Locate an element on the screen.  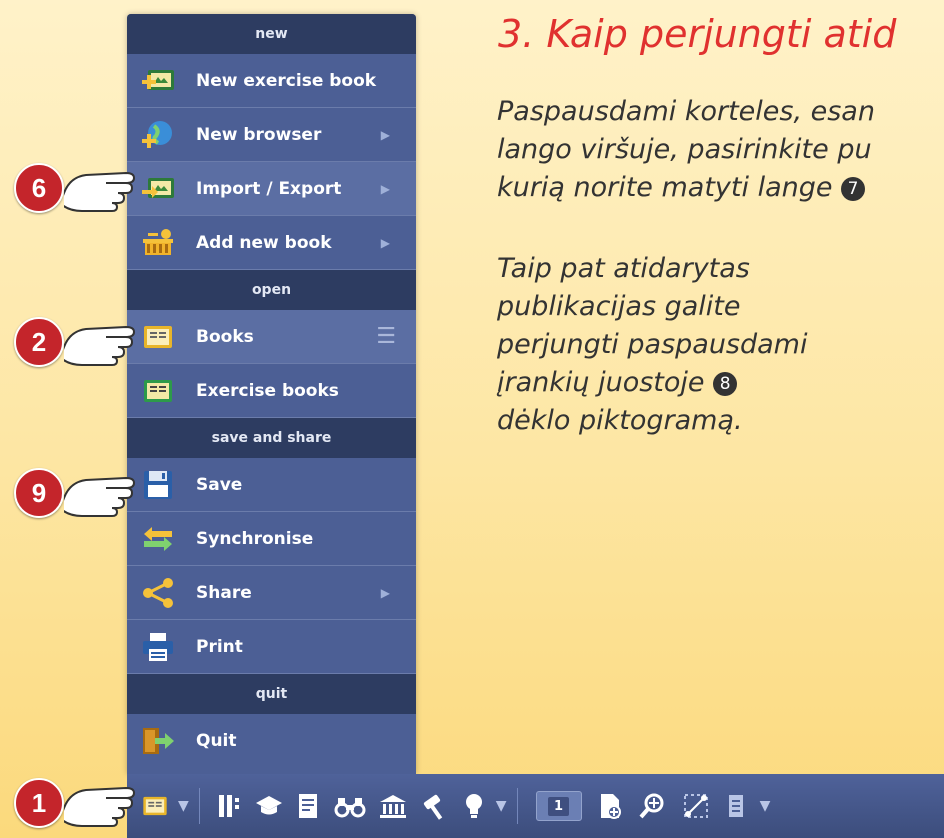
callout-6: 6 is located at coordinates (81, 188).